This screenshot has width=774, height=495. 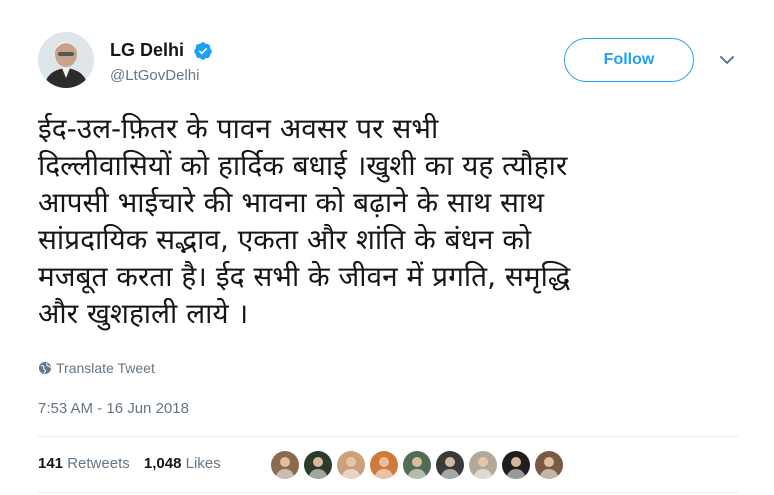 I want to click on globe-icon, so click(x=45, y=368).